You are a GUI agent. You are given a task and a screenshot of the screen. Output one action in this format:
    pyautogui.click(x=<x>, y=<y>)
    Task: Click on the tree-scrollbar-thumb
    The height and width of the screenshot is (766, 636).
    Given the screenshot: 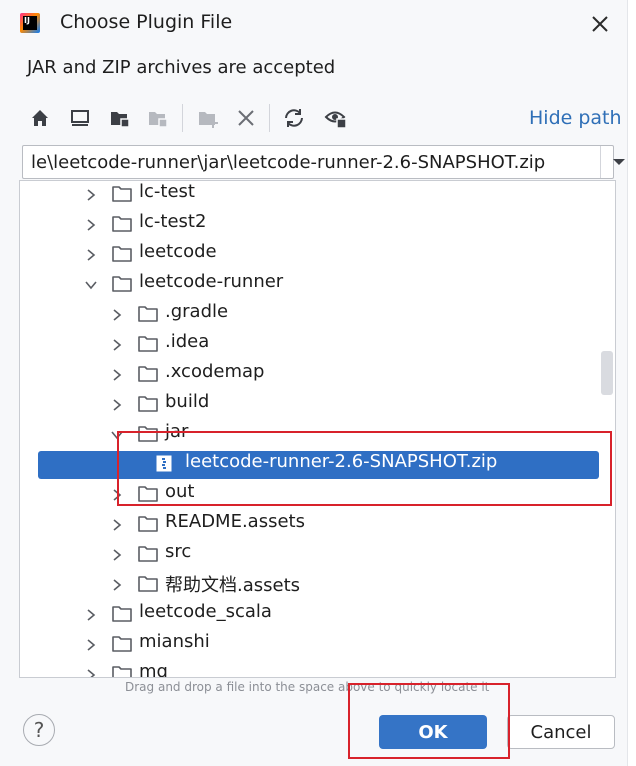 What is the action you would take?
    pyautogui.click(x=607, y=373)
    